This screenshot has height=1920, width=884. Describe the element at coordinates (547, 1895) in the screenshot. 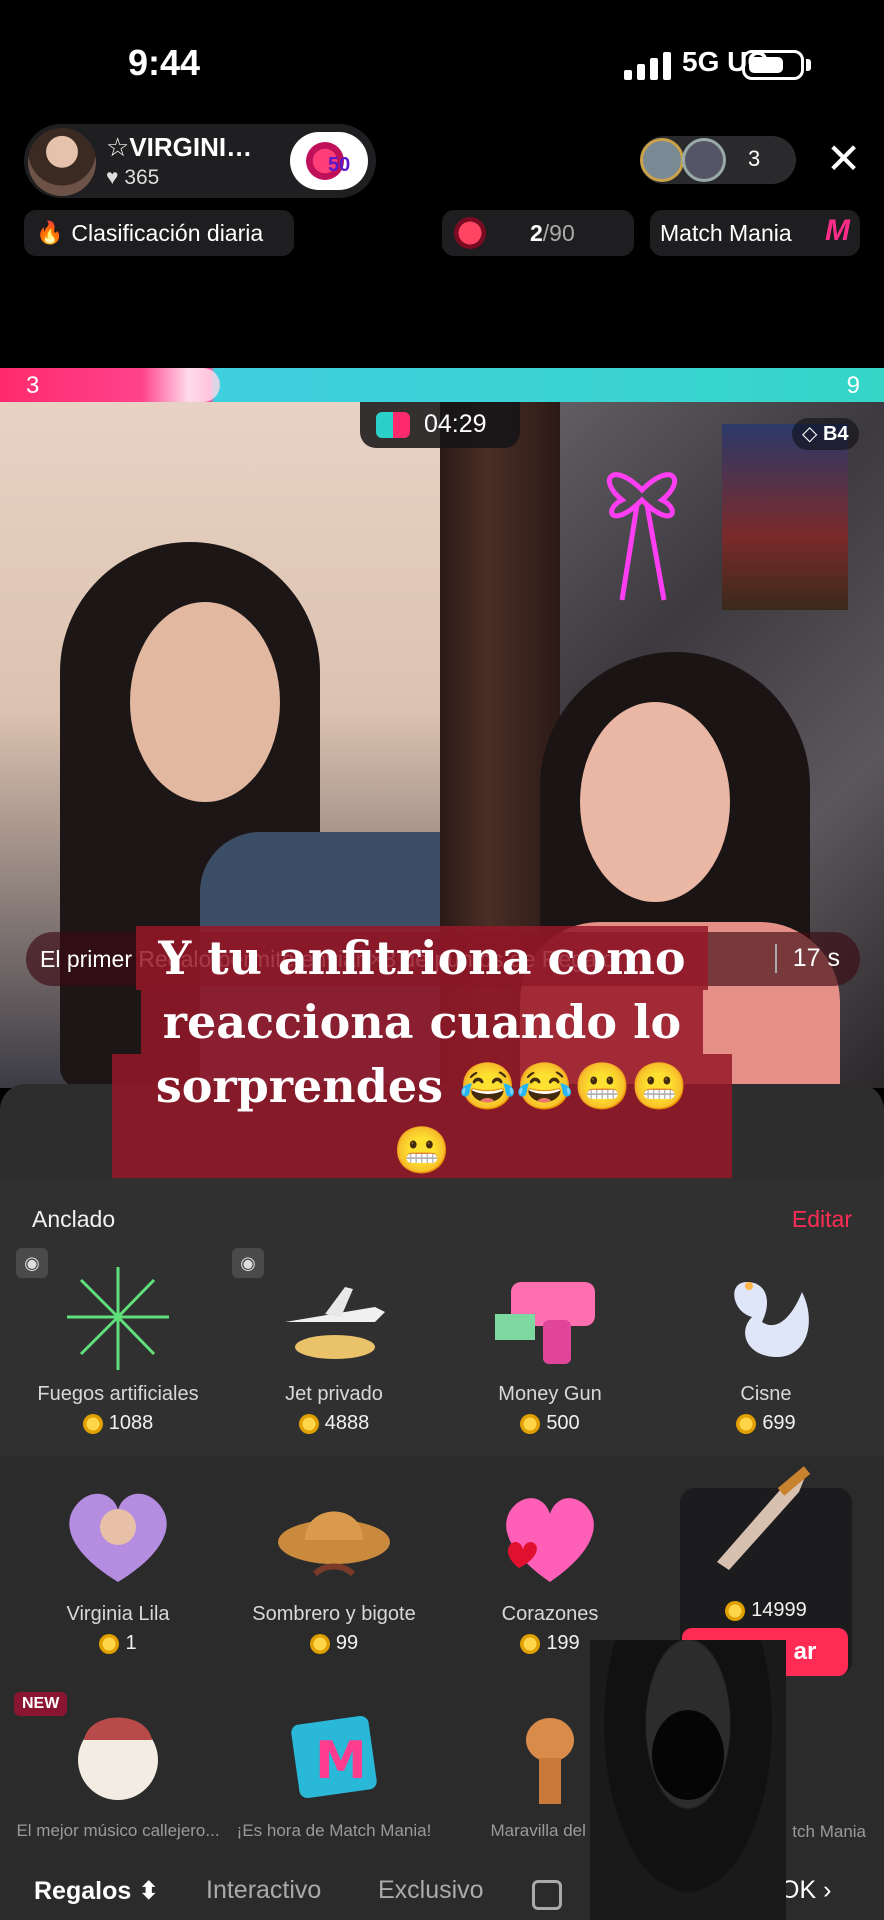

I see `gift-box-icon` at that location.